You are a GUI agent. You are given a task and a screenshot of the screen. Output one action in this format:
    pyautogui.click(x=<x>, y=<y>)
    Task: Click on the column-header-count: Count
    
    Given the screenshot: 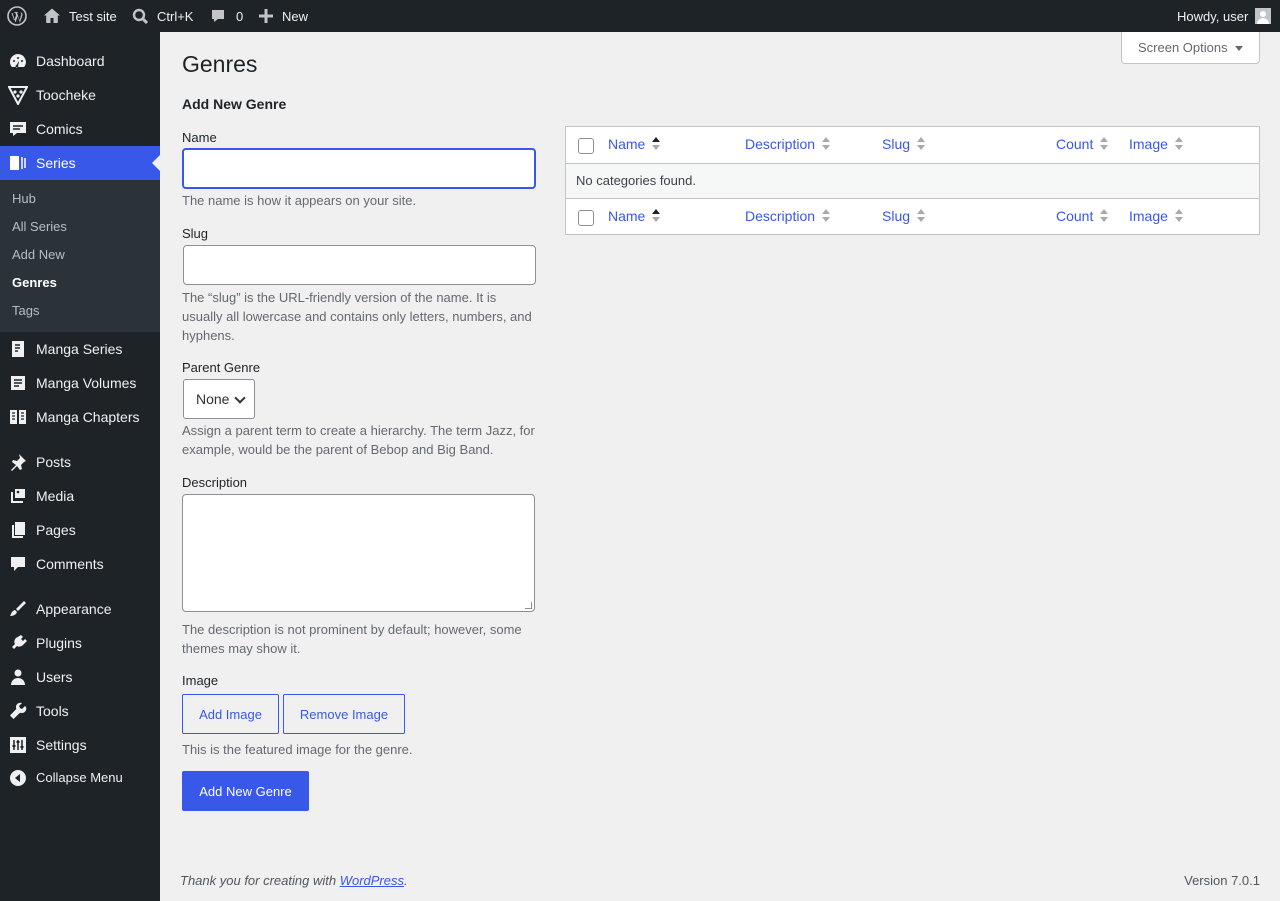 What is the action you would take?
    pyautogui.click(x=1082, y=144)
    